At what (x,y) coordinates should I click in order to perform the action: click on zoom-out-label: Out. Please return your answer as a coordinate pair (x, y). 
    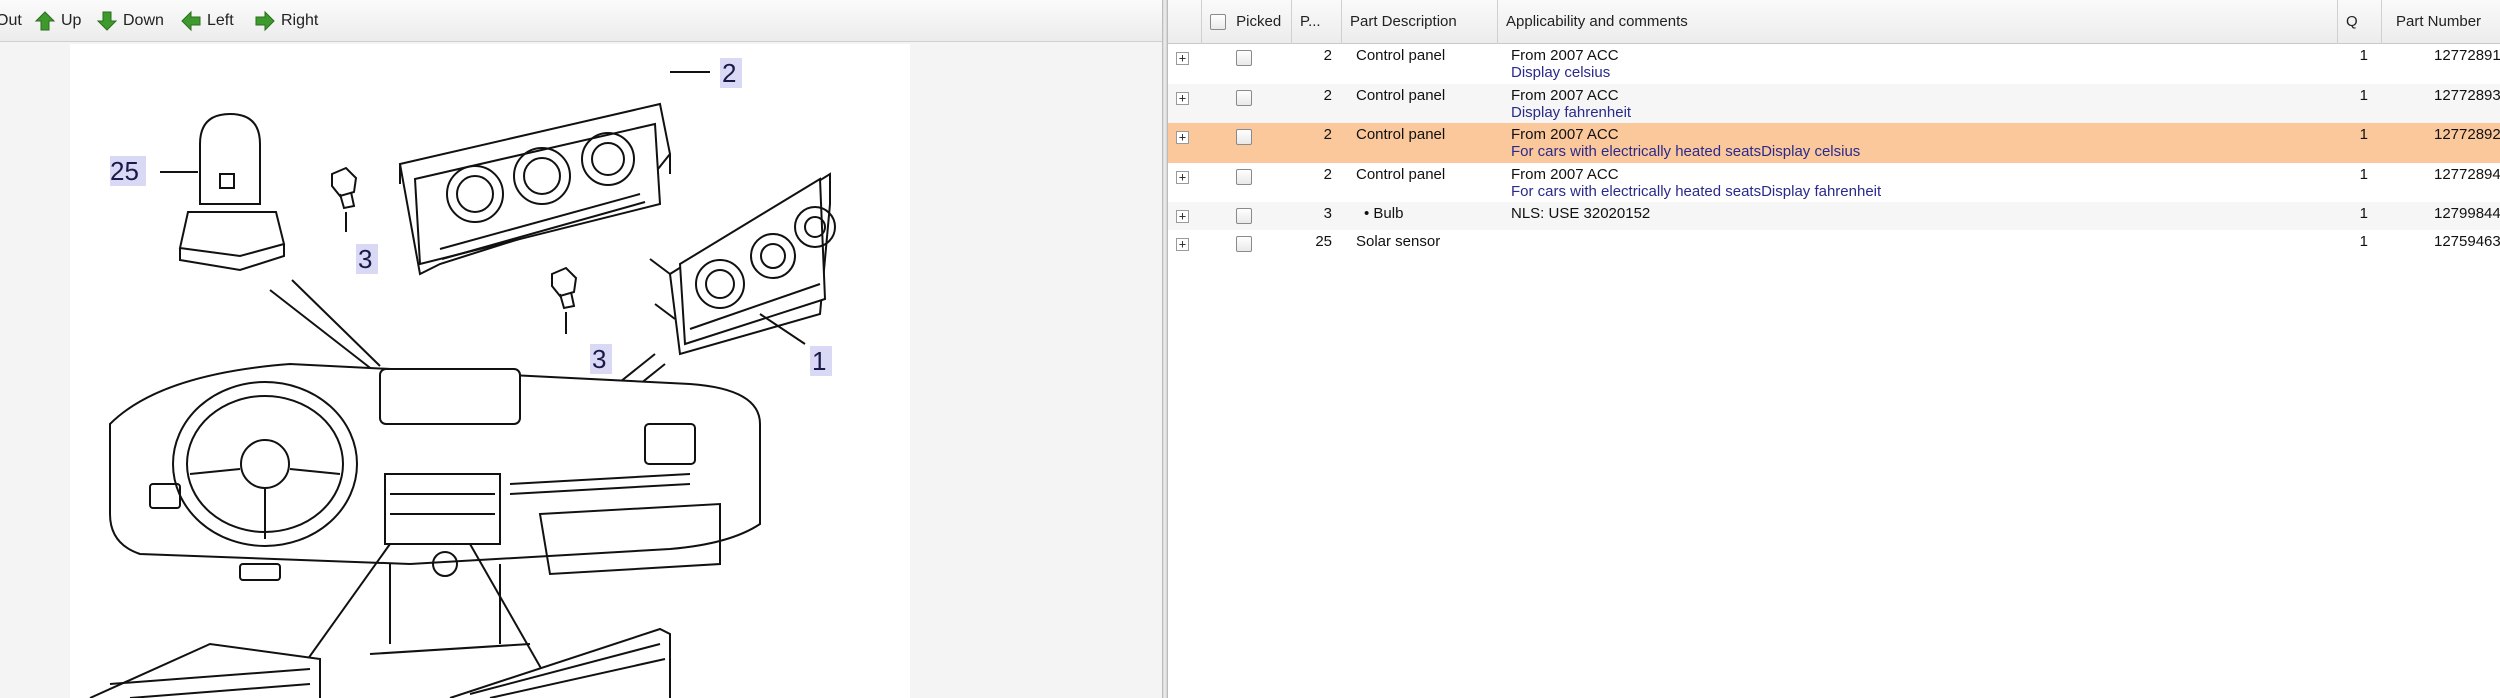
    Looking at the image, I should click on (11, 20).